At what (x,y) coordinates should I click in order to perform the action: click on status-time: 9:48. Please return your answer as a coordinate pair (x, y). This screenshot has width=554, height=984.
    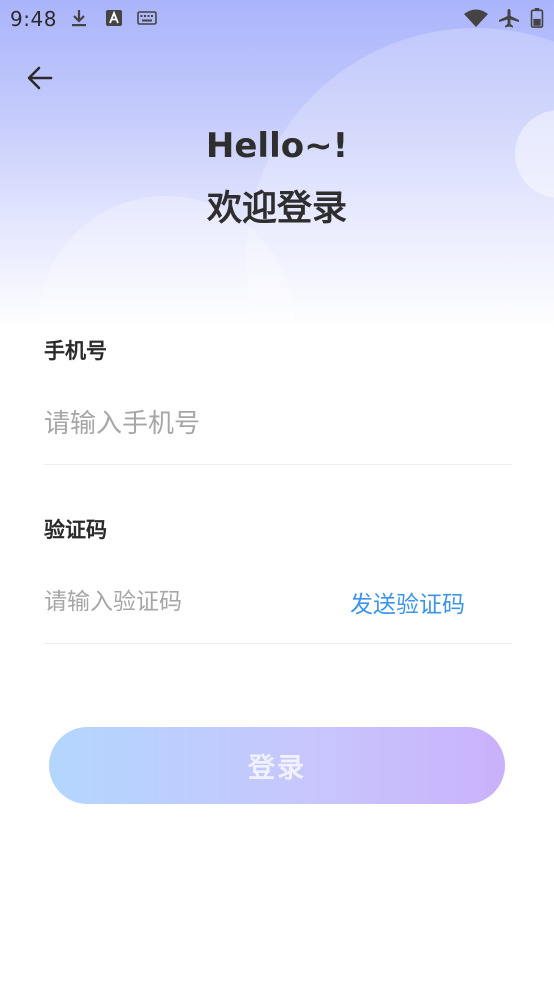
    Looking at the image, I should click on (33, 19).